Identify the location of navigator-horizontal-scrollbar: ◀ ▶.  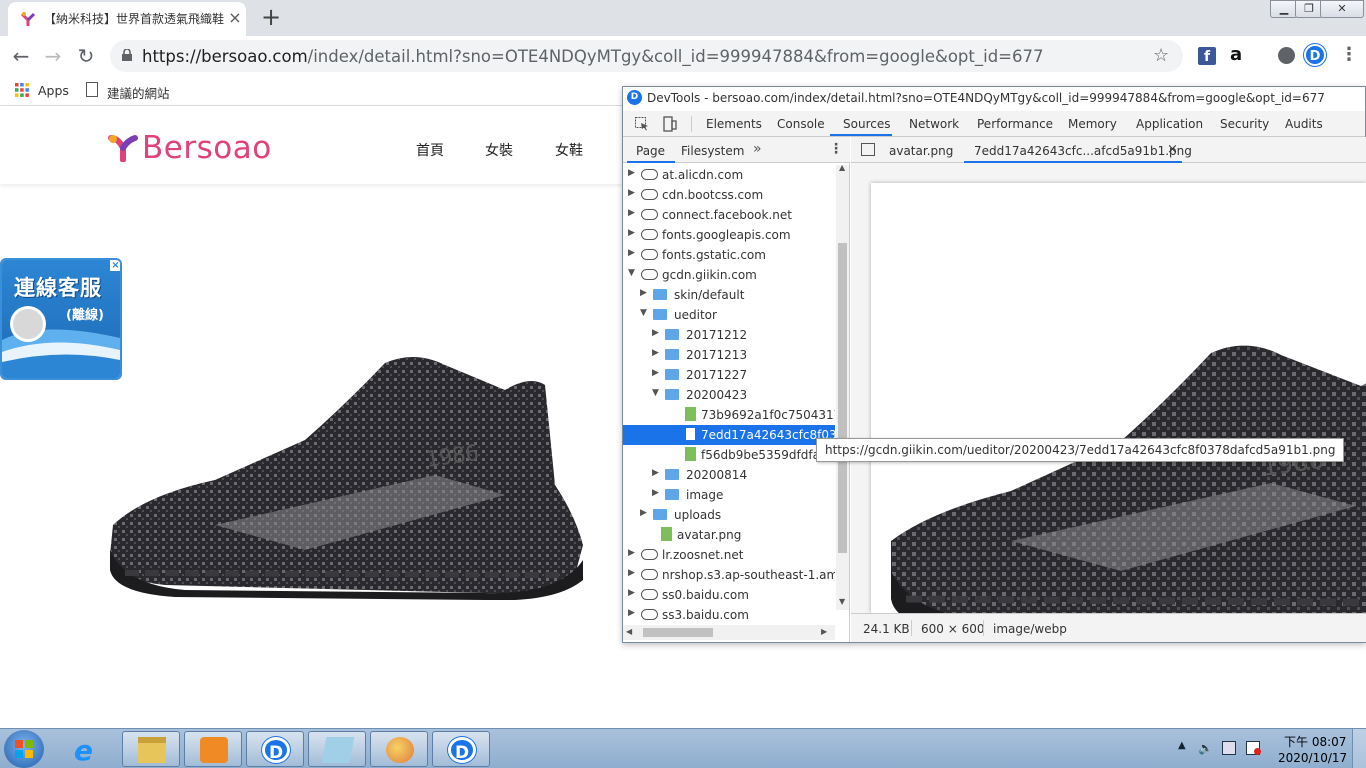
(729, 632).